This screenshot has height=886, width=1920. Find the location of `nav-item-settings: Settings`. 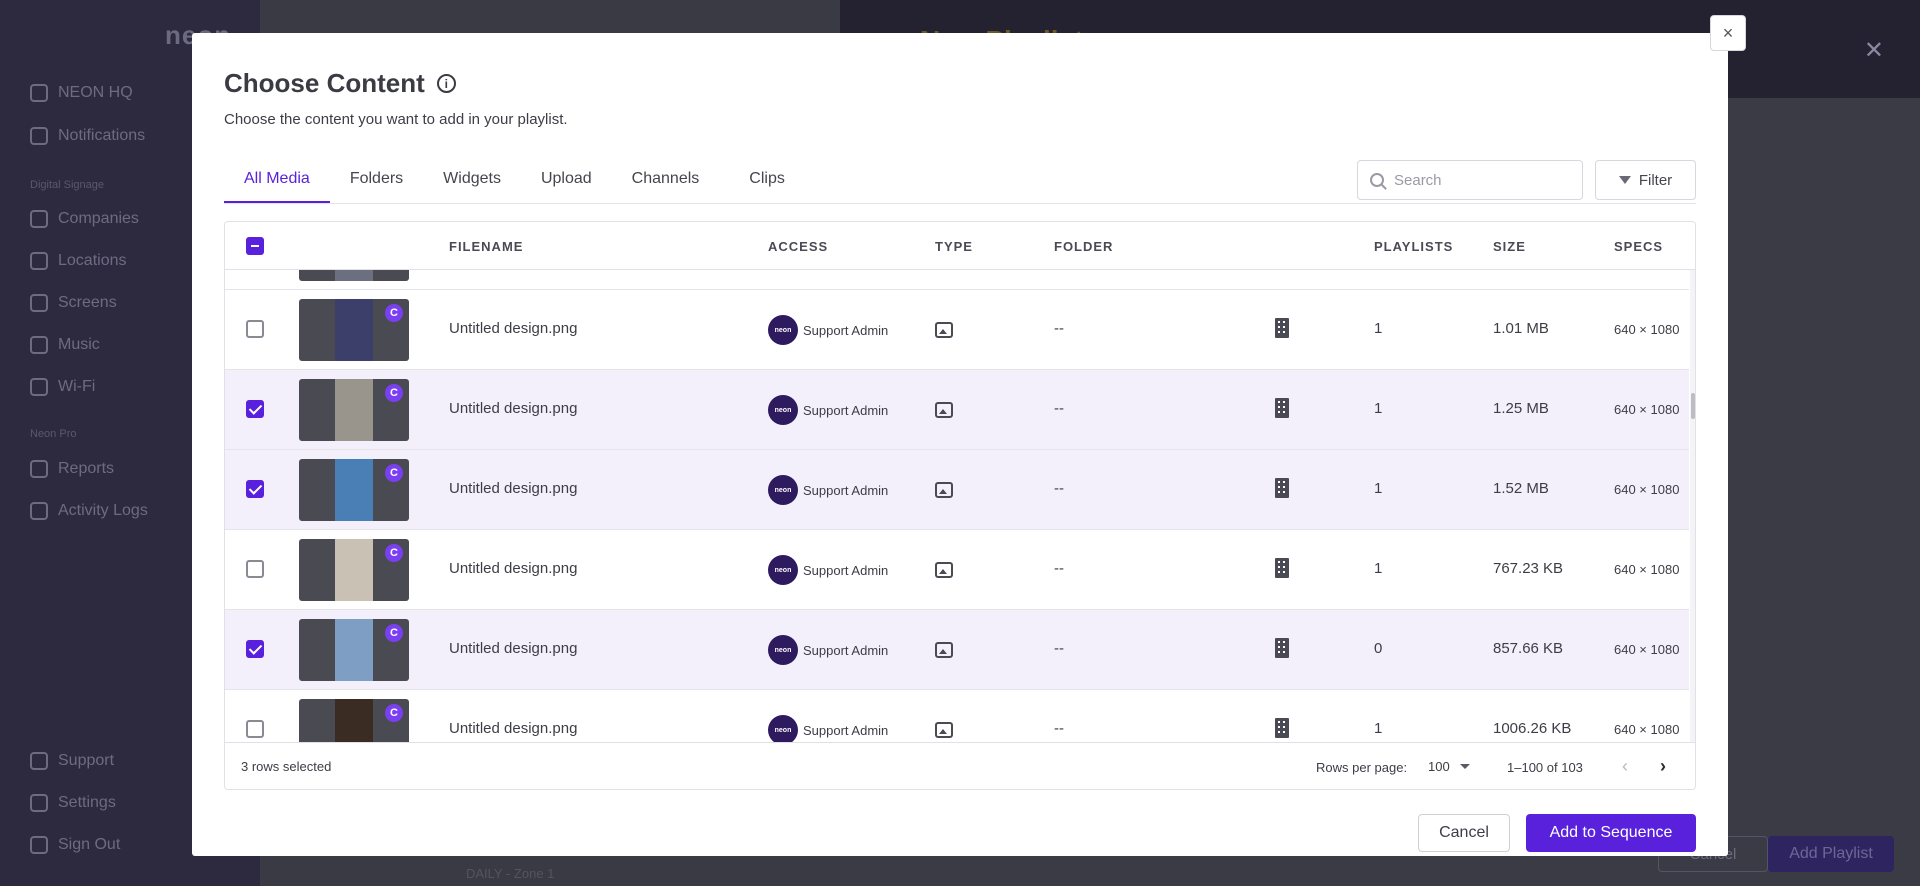

nav-item-settings: Settings is located at coordinates (73, 803).